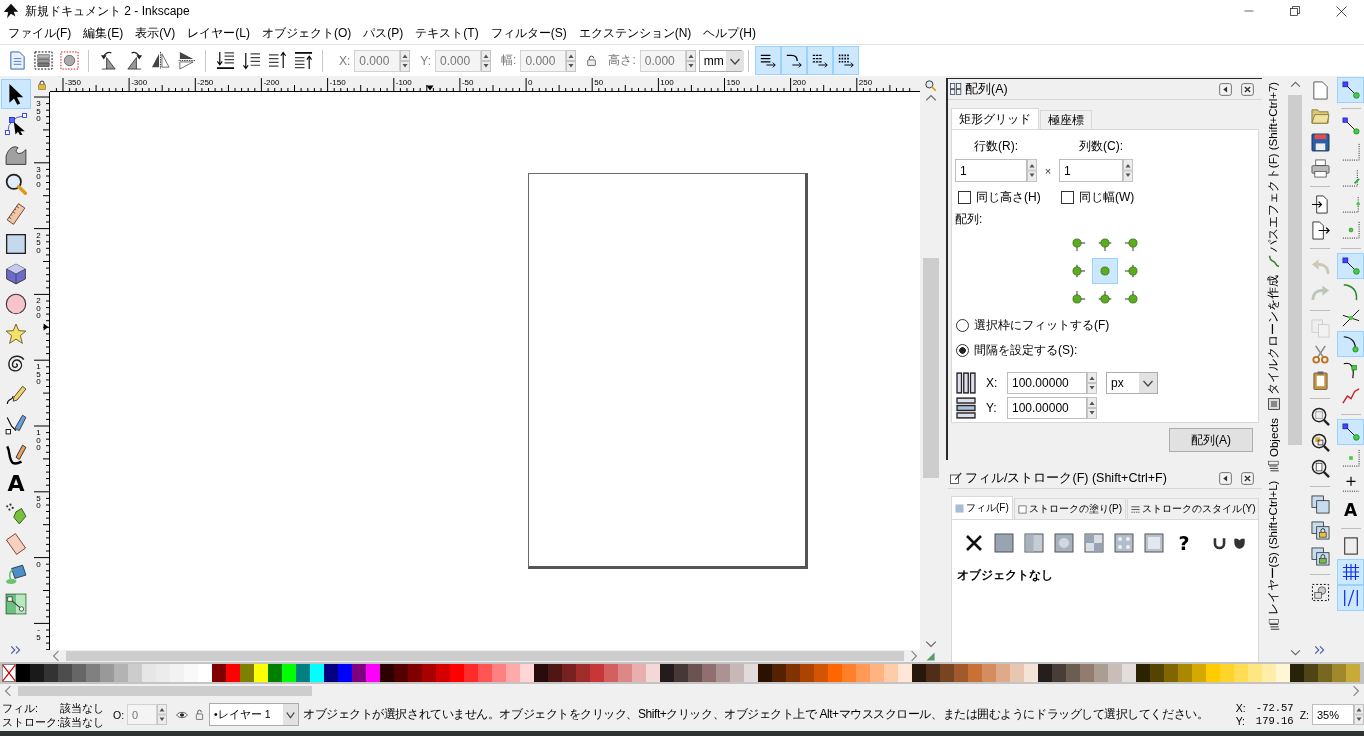 Image resolution: width=1364 pixels, height=736 pixels. I want to click on panel-tab: レイヤー(S) (Shift+Ctrl+L), so click(1273, 555).